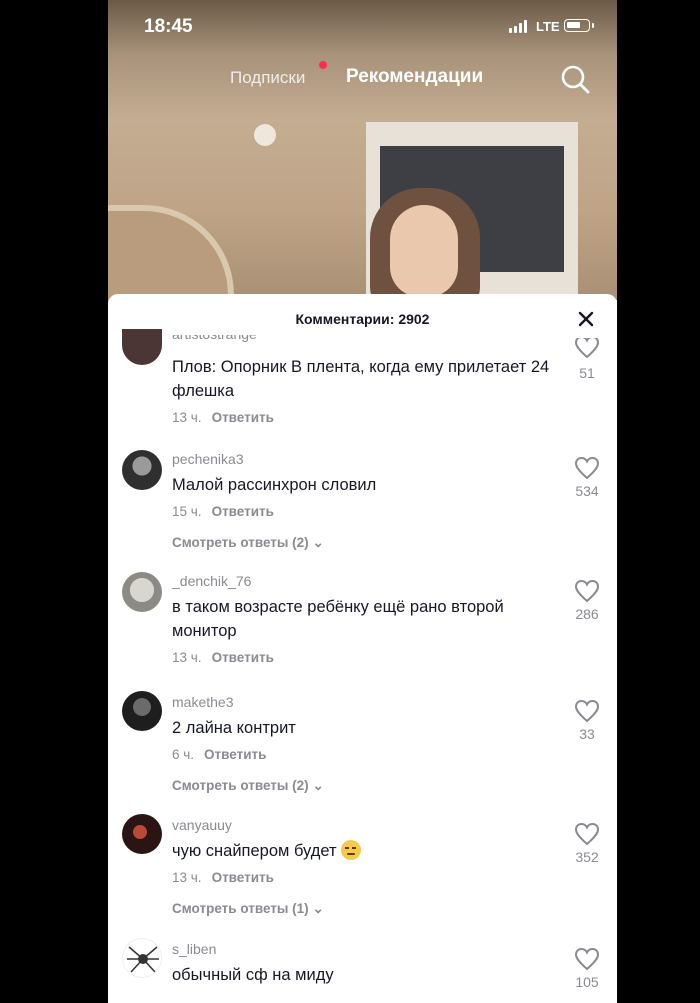 This screenshot has width=700, height=1003. Describe the element at coordinates (267, 78) in the screenshot. I see `tab-following: Подписки` at that location.